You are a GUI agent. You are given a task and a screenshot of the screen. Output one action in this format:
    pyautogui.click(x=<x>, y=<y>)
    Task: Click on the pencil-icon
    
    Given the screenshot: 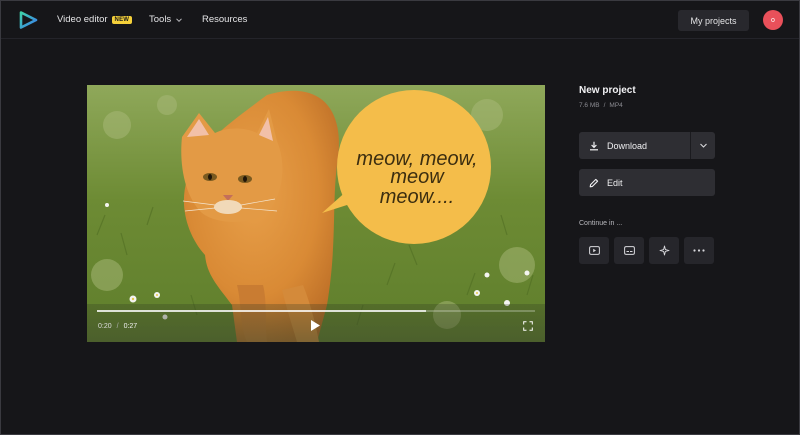 What is the action you would take?
    pyautogui.click(x=594, y=182)
    